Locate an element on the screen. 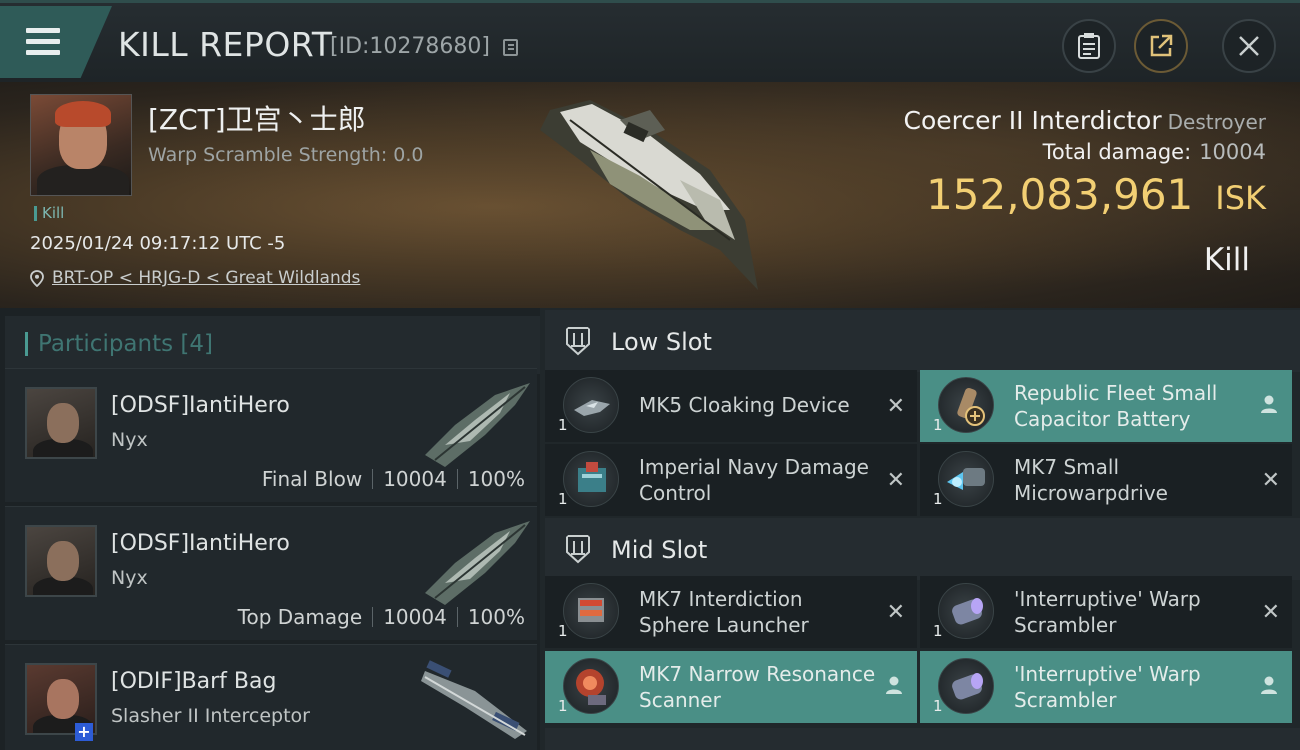  menu-icon is located at coordinates (43, 30).